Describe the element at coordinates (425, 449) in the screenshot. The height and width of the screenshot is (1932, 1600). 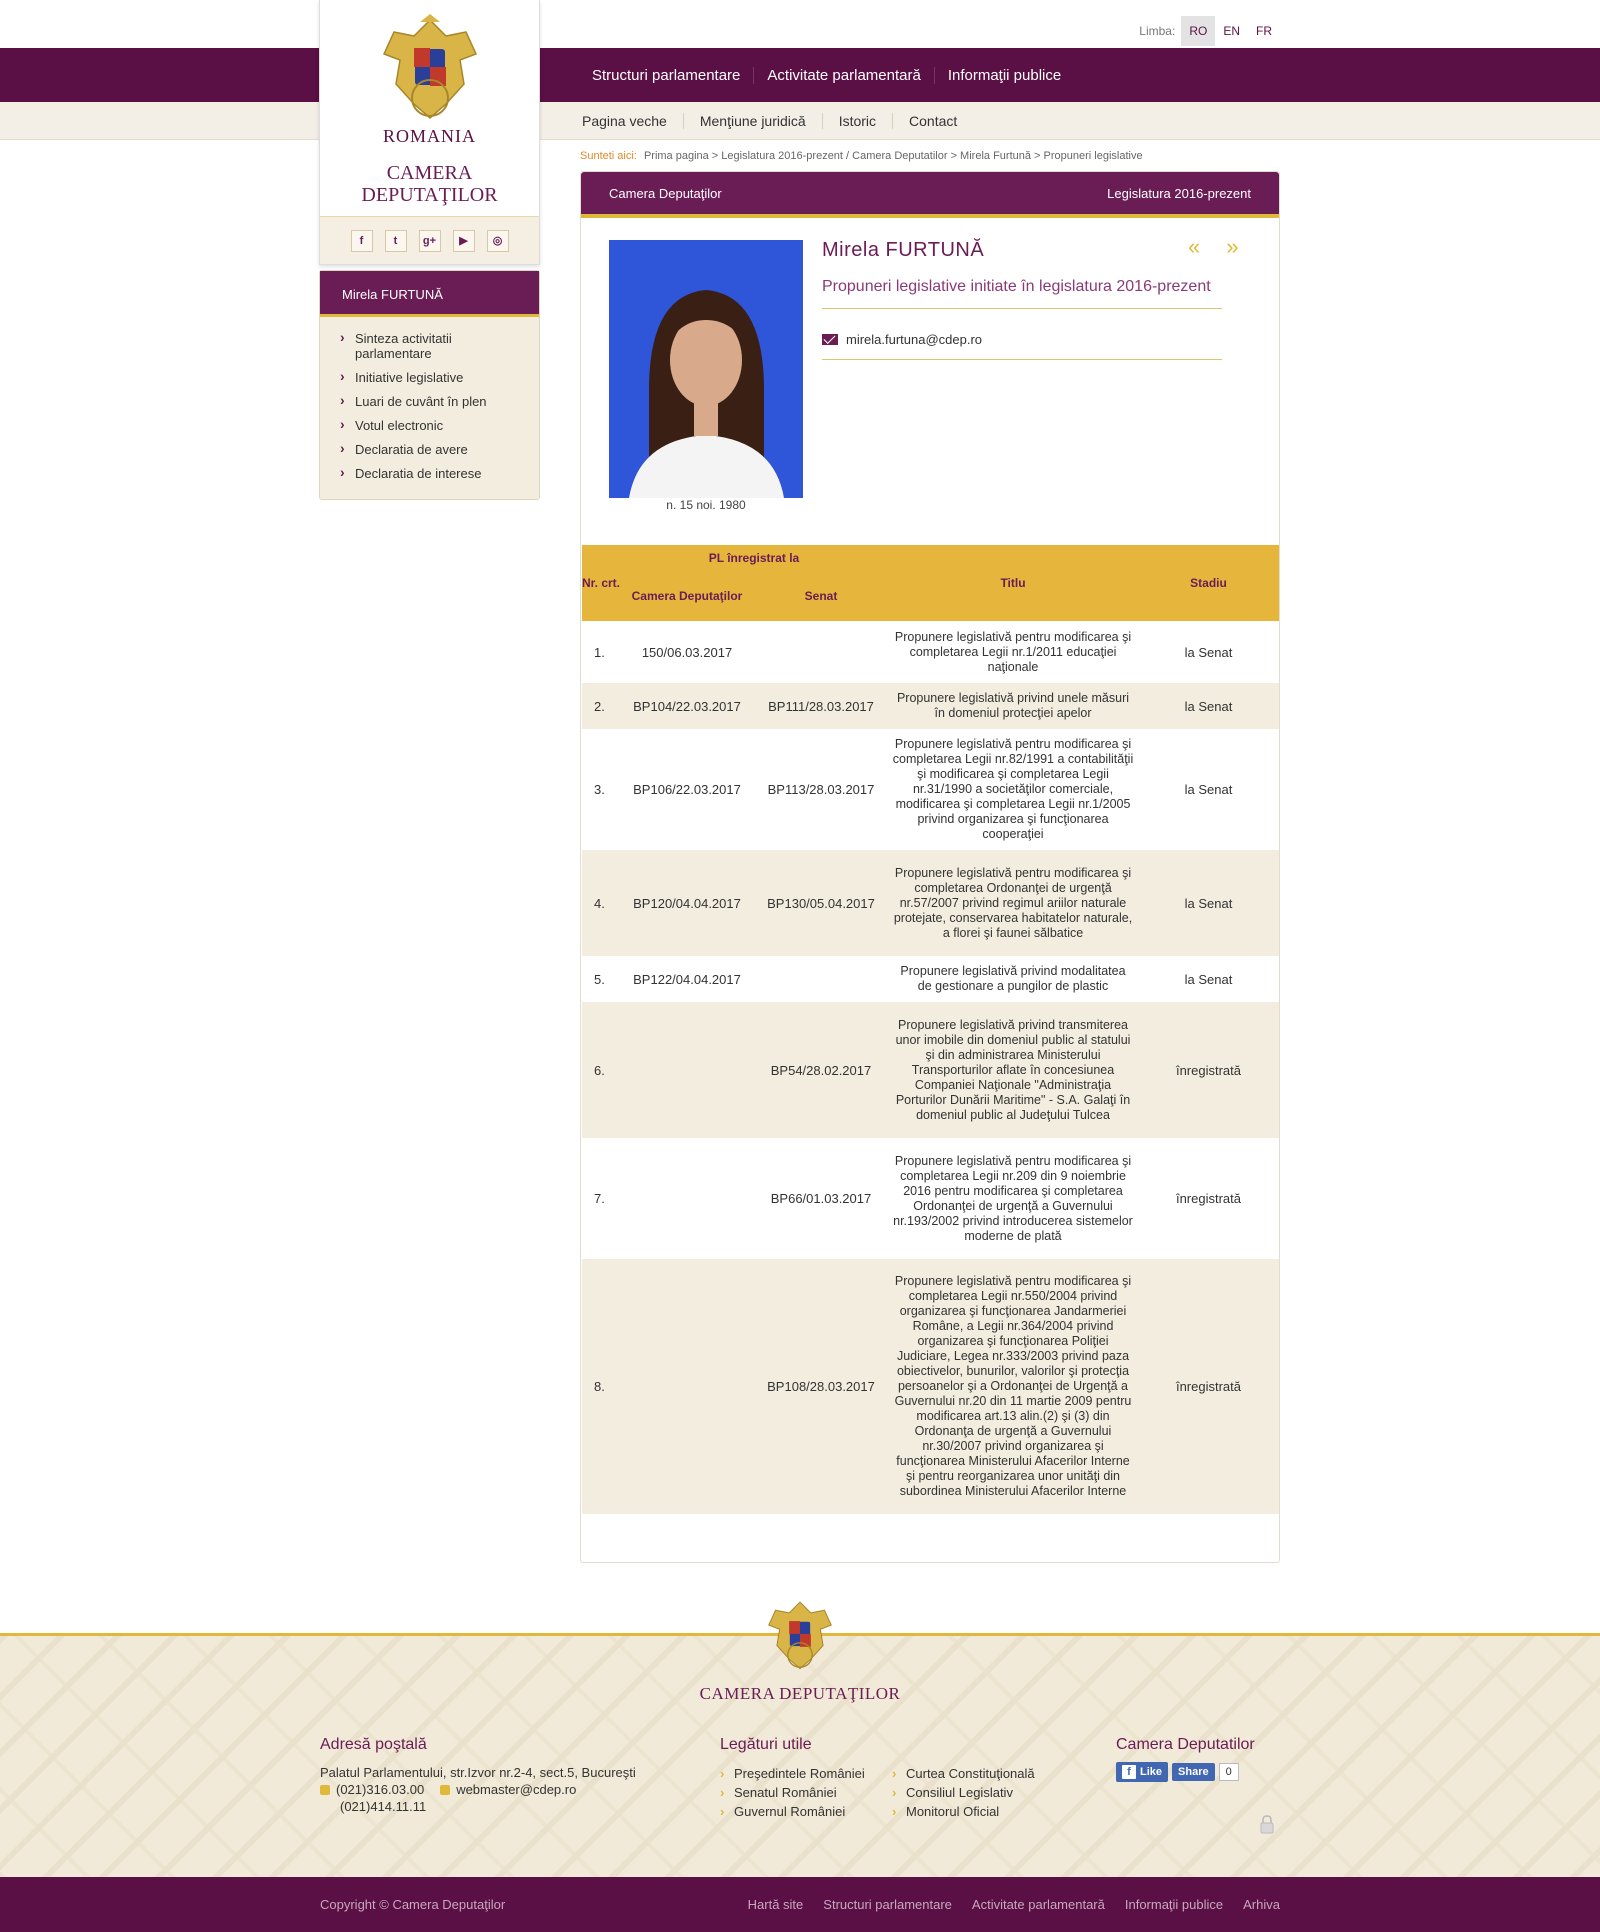
I see `side-menu-item-avere: Declaratia de avere` at that location.